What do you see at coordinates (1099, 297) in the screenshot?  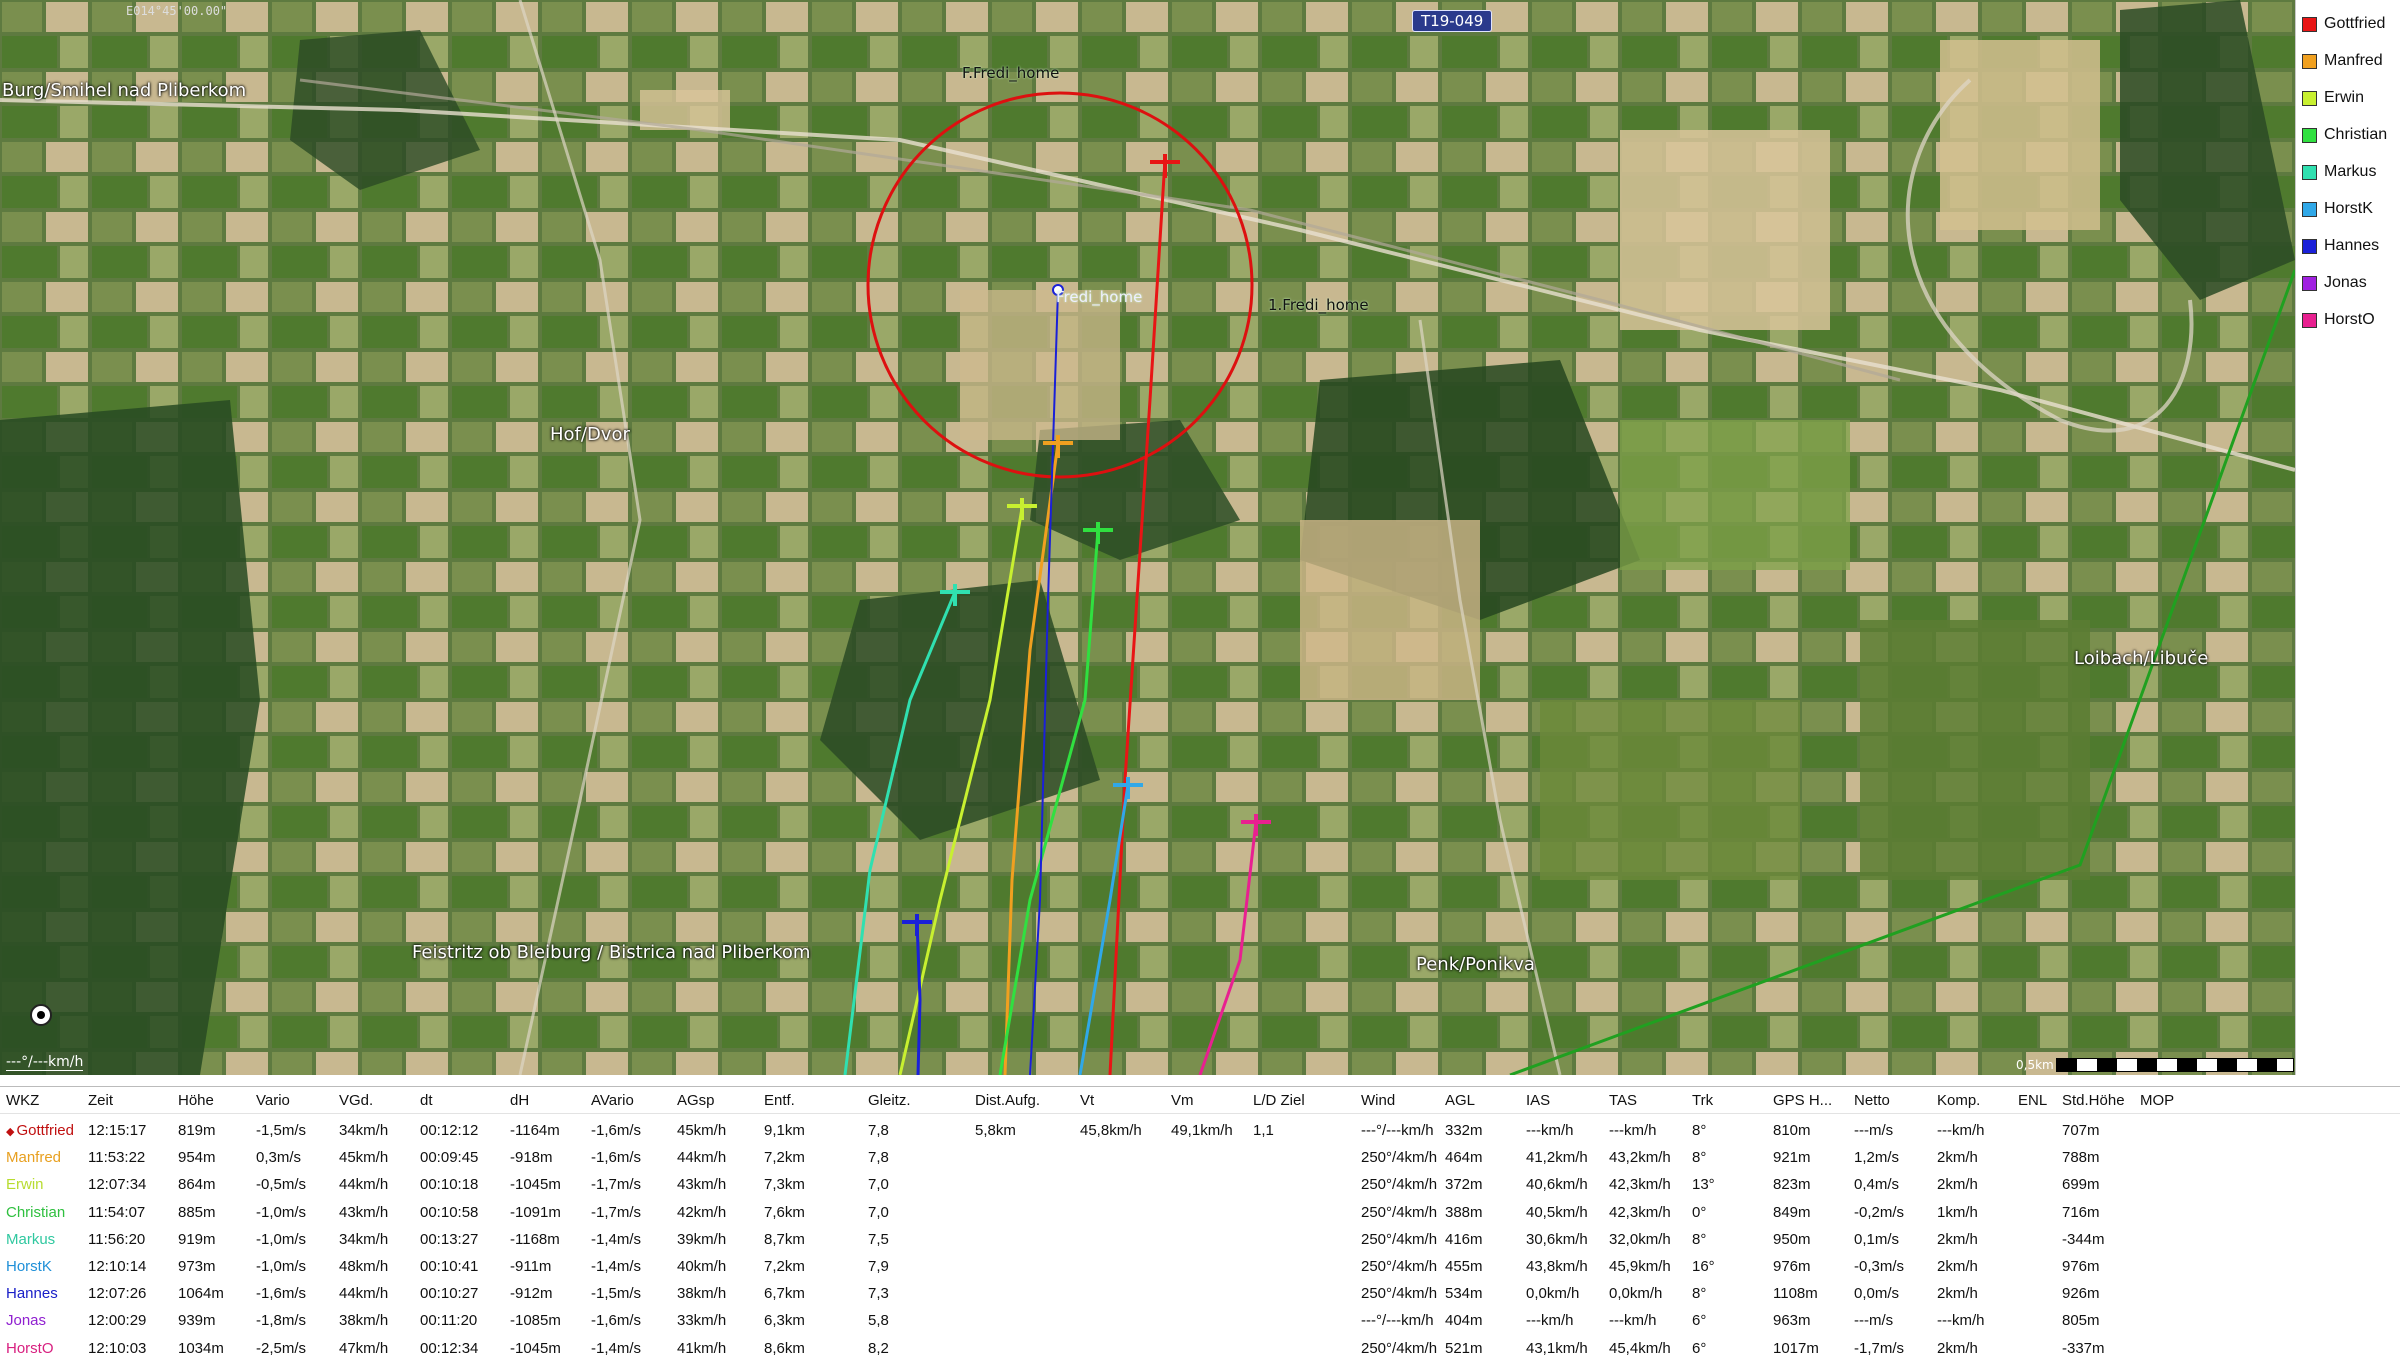 I see `waypoint-label: Fredi_home` at bounding box center [1099, 297].